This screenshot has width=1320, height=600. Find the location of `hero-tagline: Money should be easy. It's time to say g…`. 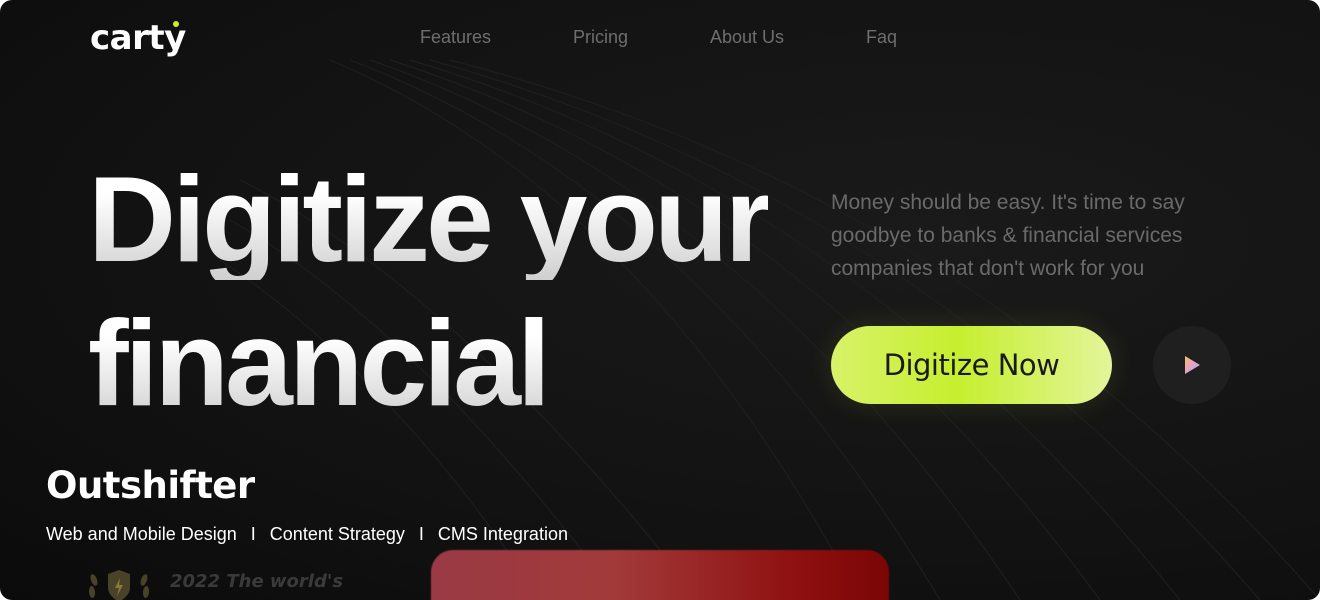

hero-tagline: Money should be easy. It's time to say g… is located at coordinates (1041, 235).